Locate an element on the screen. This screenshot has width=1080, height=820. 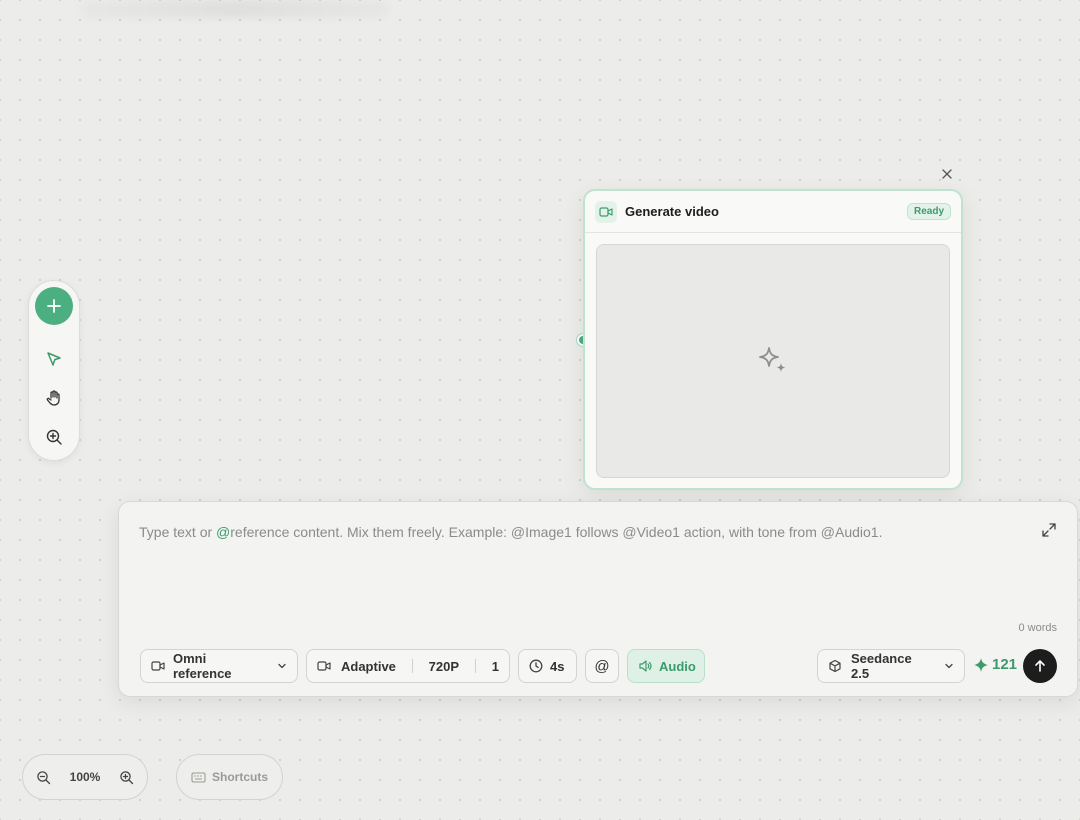
sparkle-icon is located at coordinates (981, 664).